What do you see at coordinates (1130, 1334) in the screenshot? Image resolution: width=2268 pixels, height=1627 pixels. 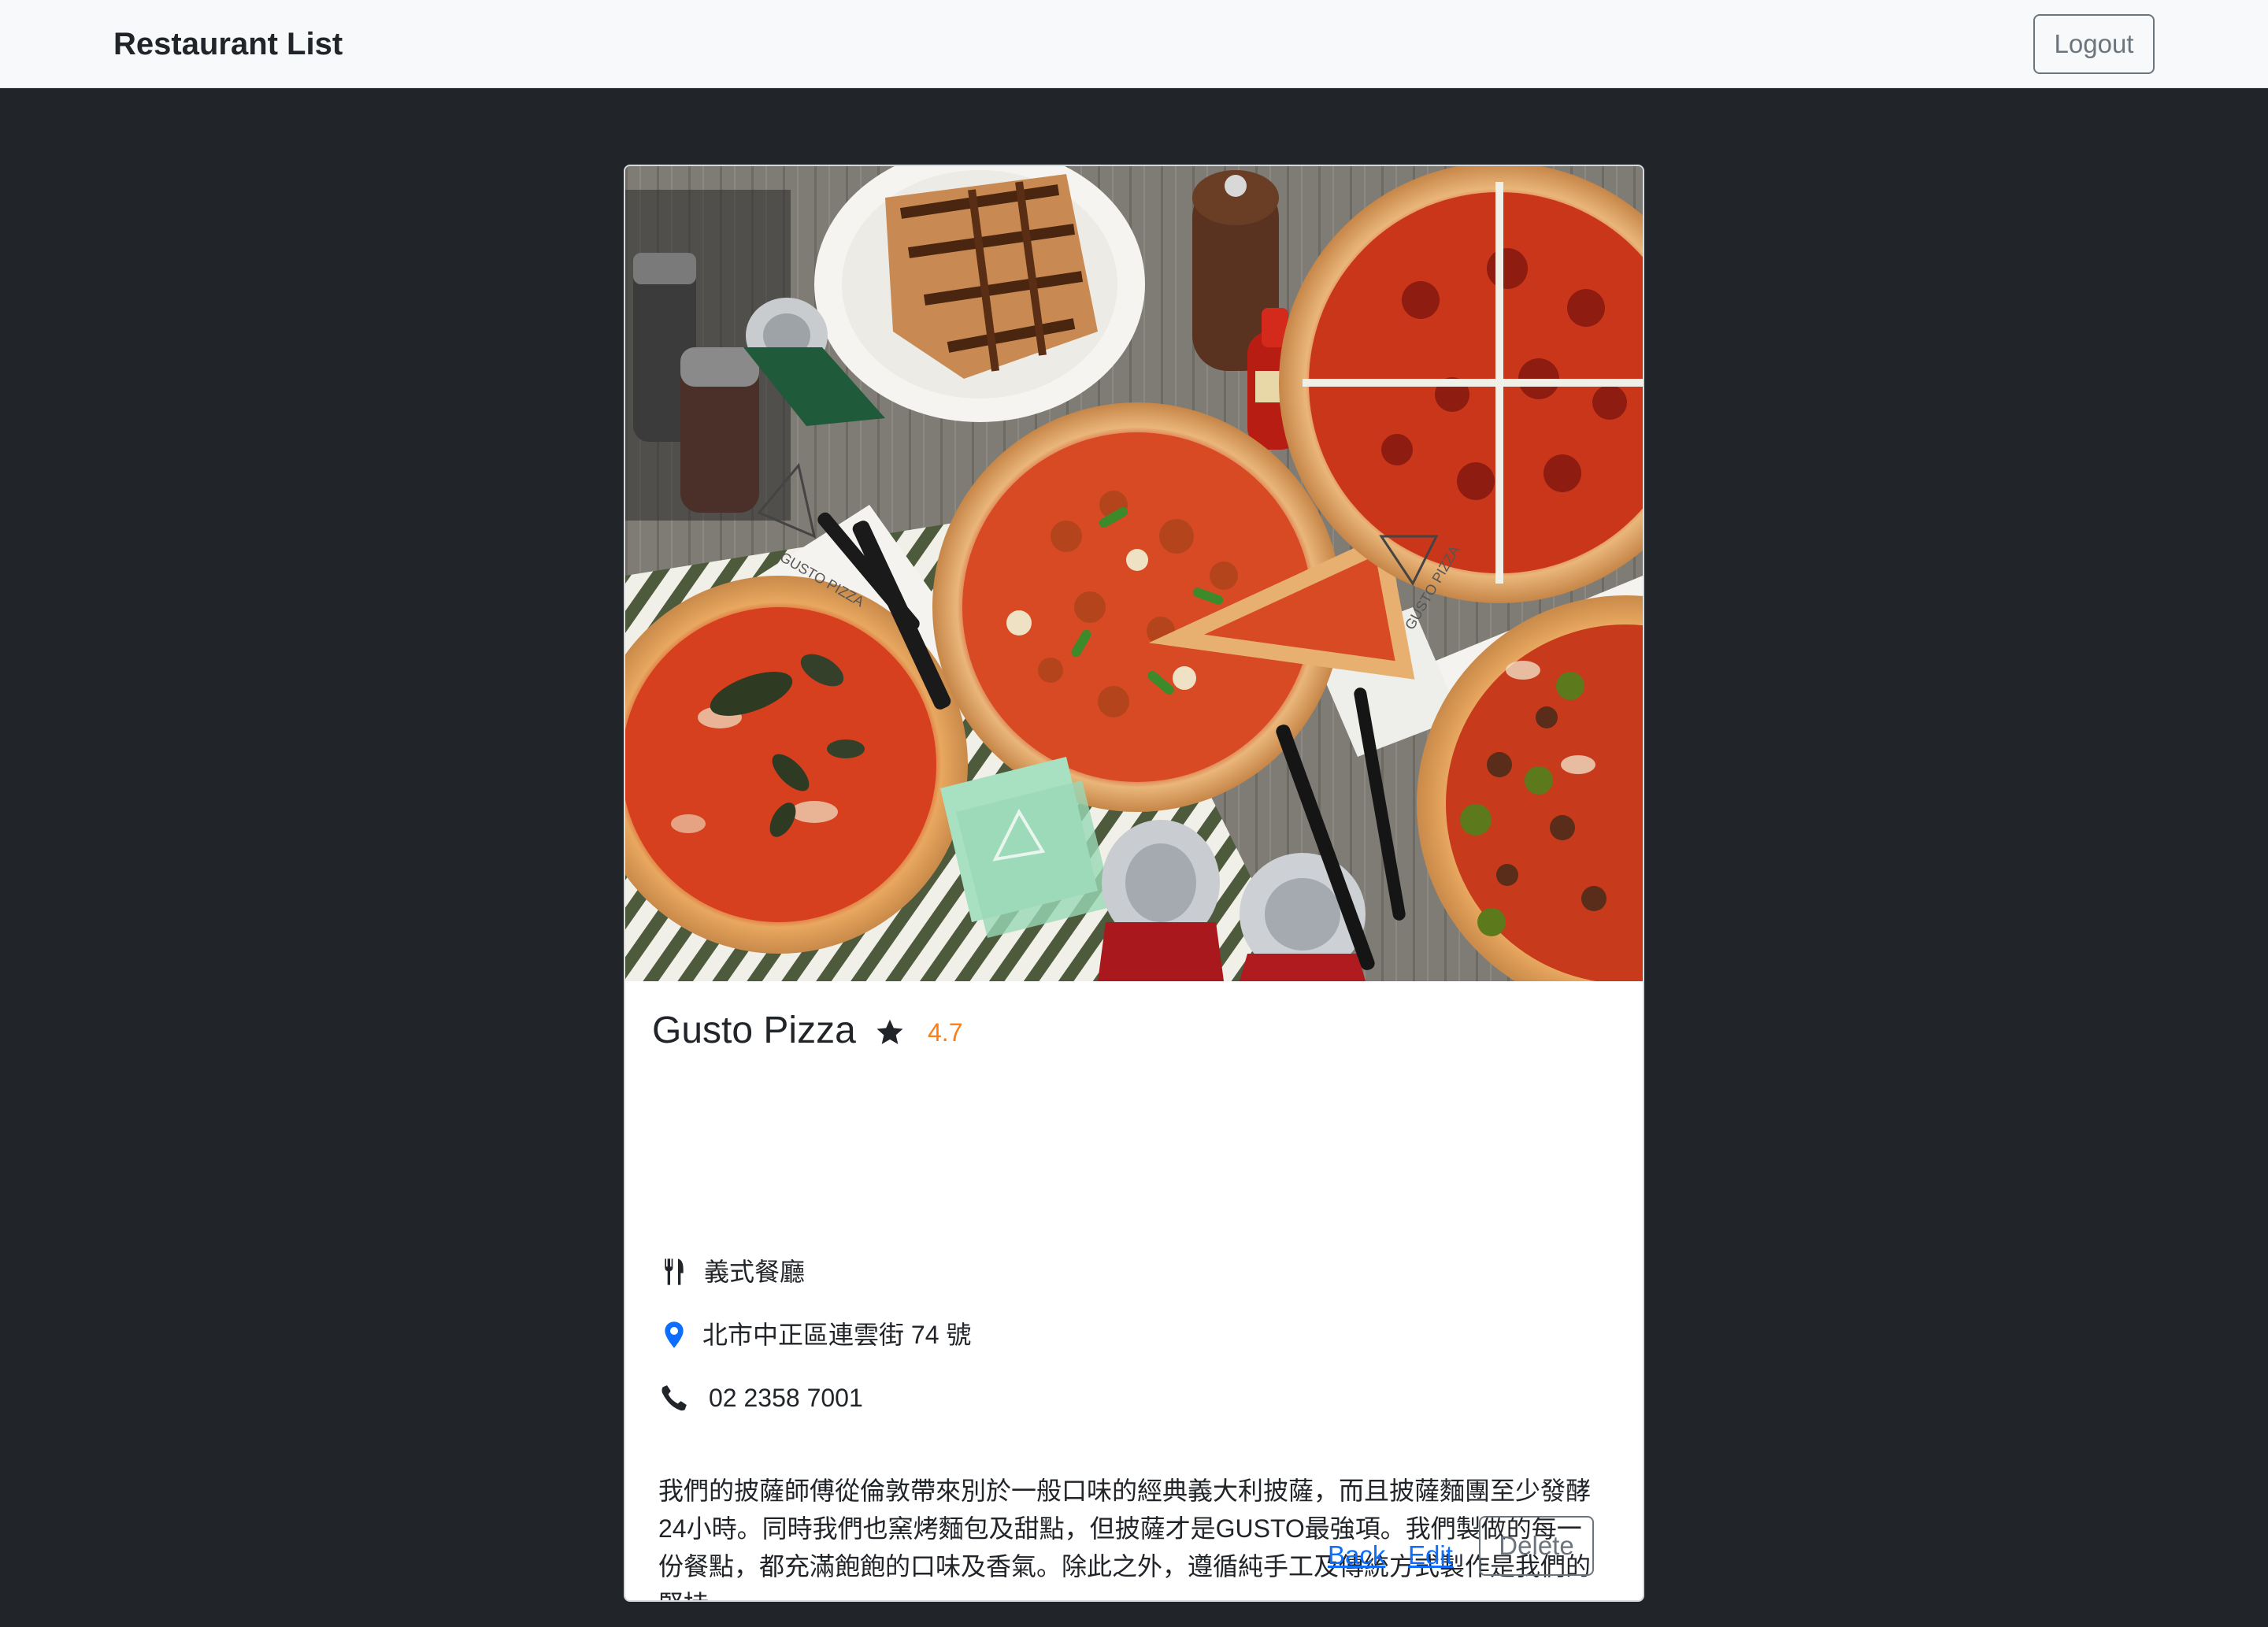 I see `address-row: 北市中正區連雲街 74 號` at bounding box center [1130, 1334].